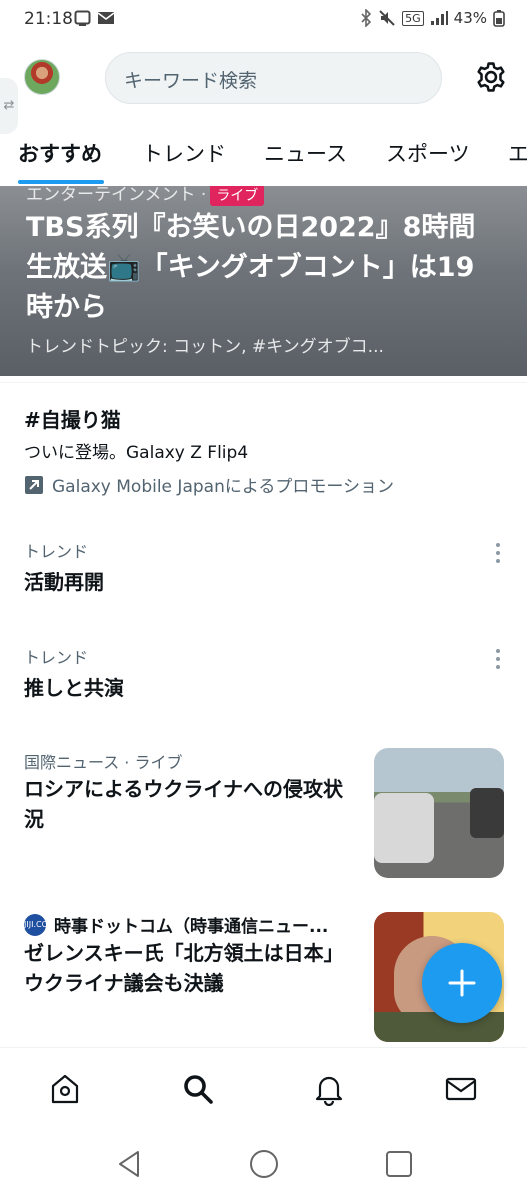 The image size is (527, 1200). I want to click on search-icon, so click(198, 1089).